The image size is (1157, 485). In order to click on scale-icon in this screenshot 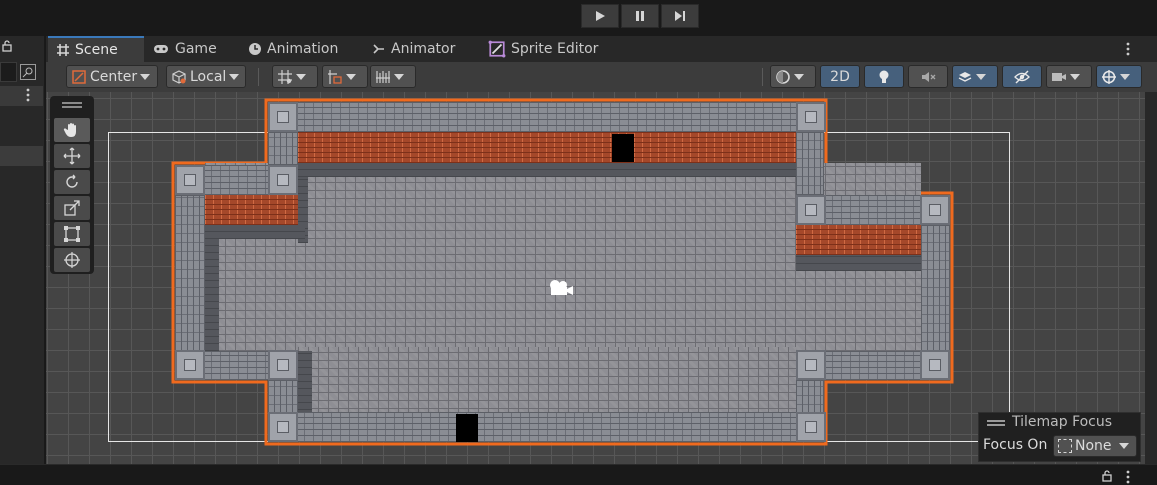, I will do `click(72, 208)`.